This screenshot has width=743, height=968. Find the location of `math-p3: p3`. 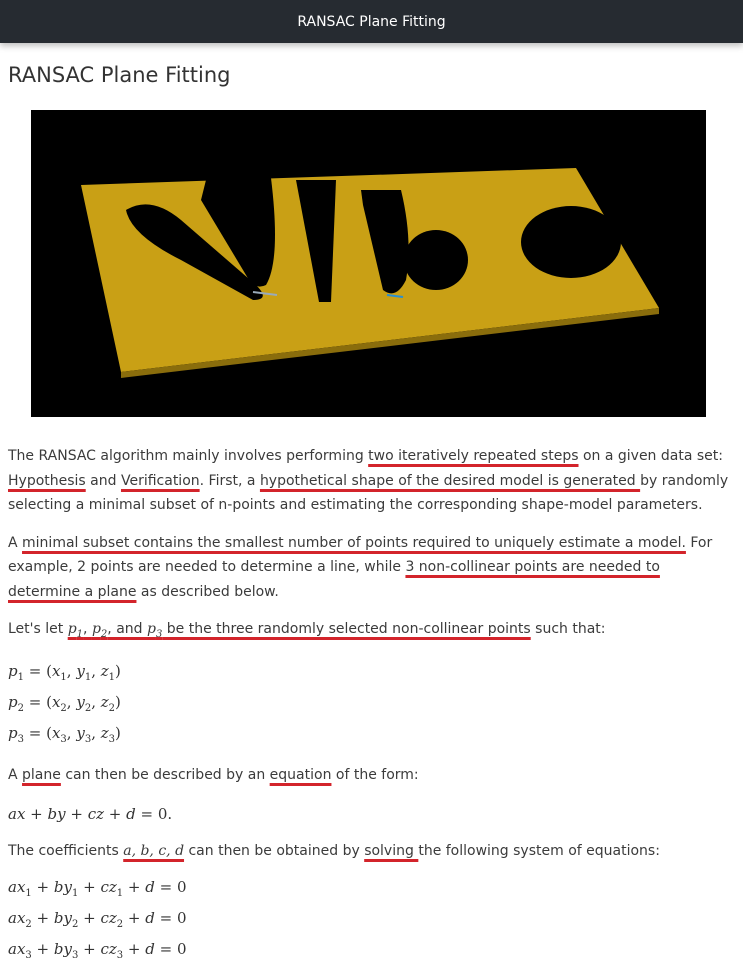

math-p3: p3 is located at coordinates (155, 630).